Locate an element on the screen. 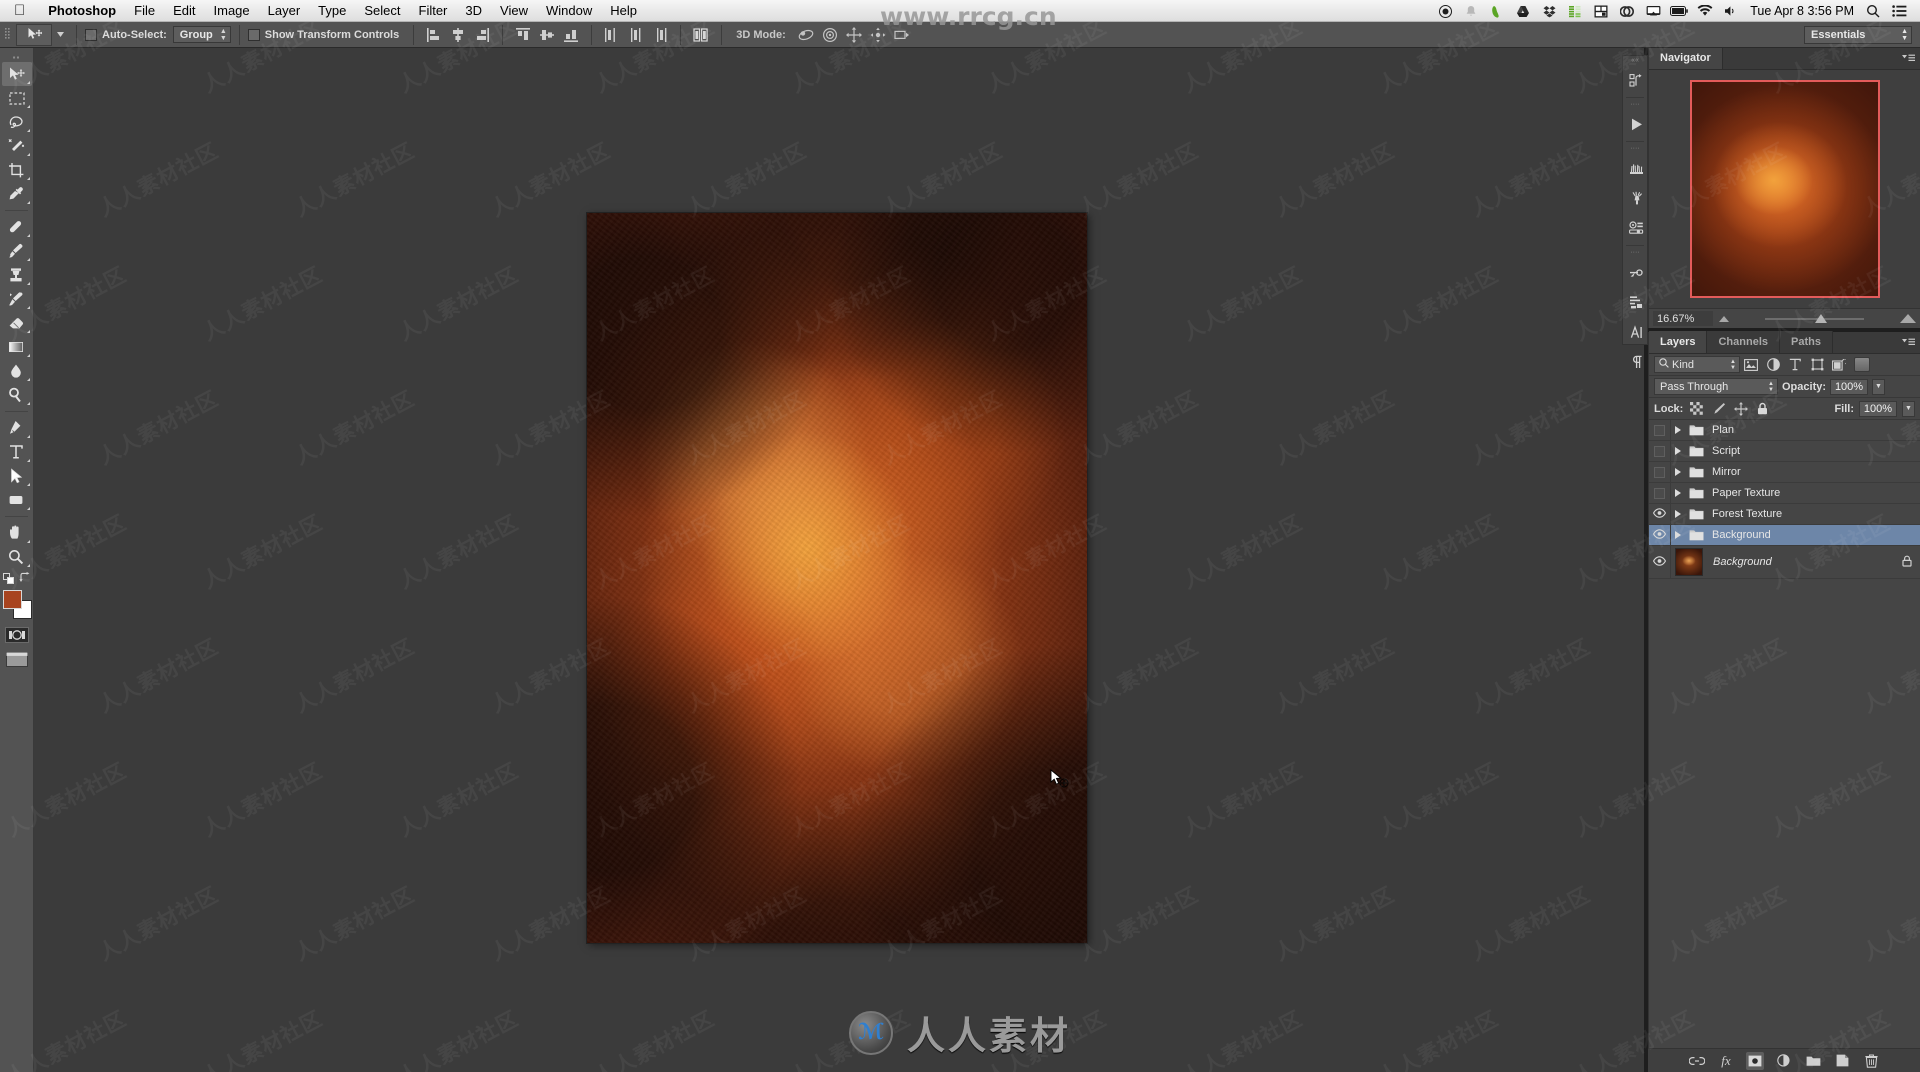 This screenshot has width=1920, height=1072. tab-navigator: Navigator is located at coordinates (1686, 58).